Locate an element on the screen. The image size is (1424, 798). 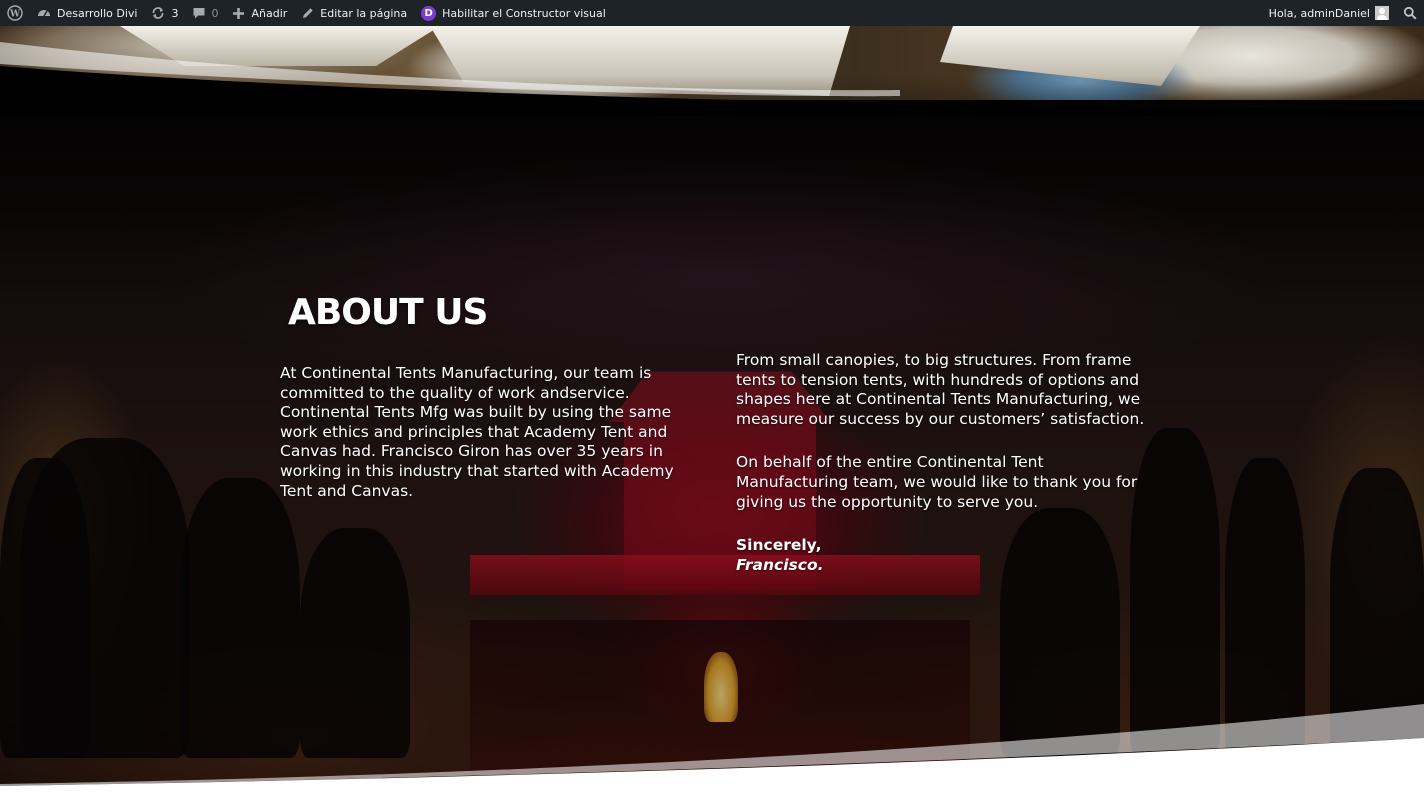
site-name-label: Desarrollo Divi is located at coordinates (97, 13).